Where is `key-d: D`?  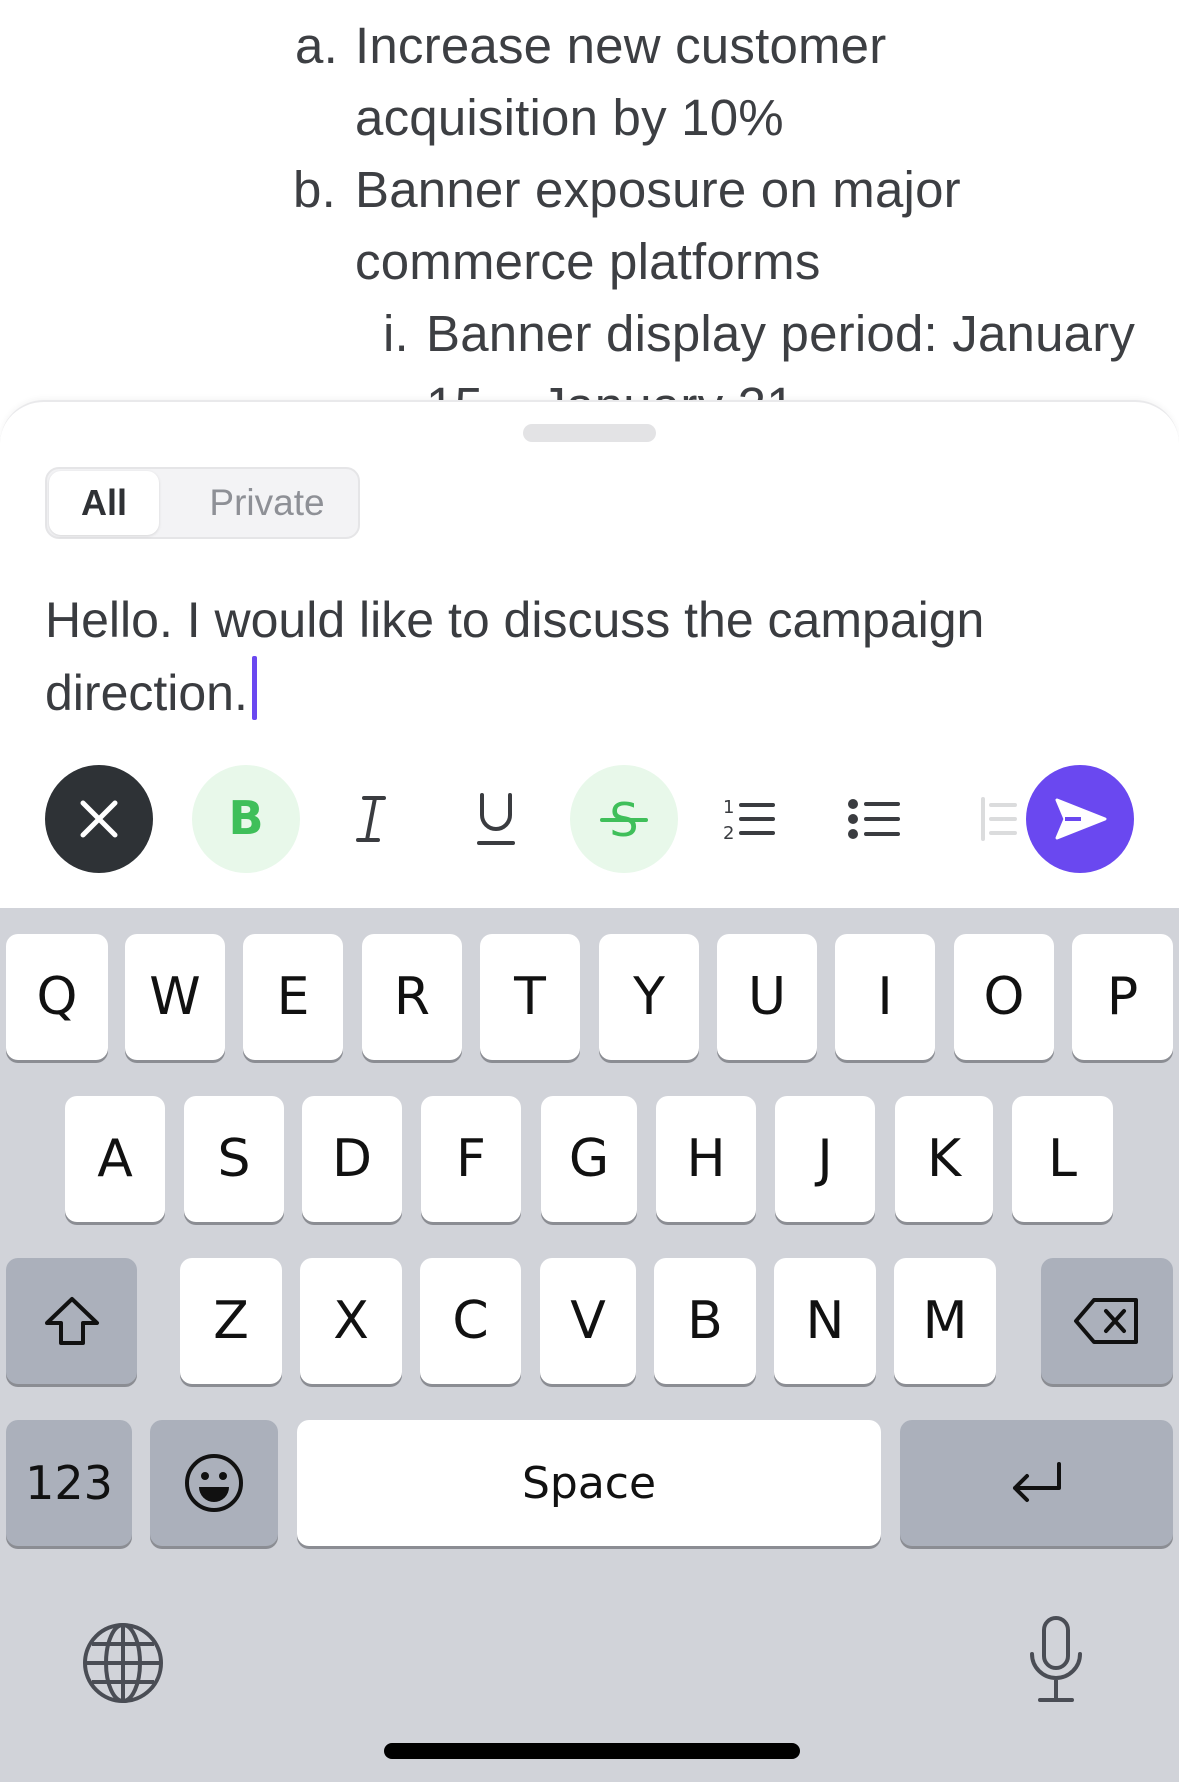 key-d: D is located at coordinates (352, 1159).